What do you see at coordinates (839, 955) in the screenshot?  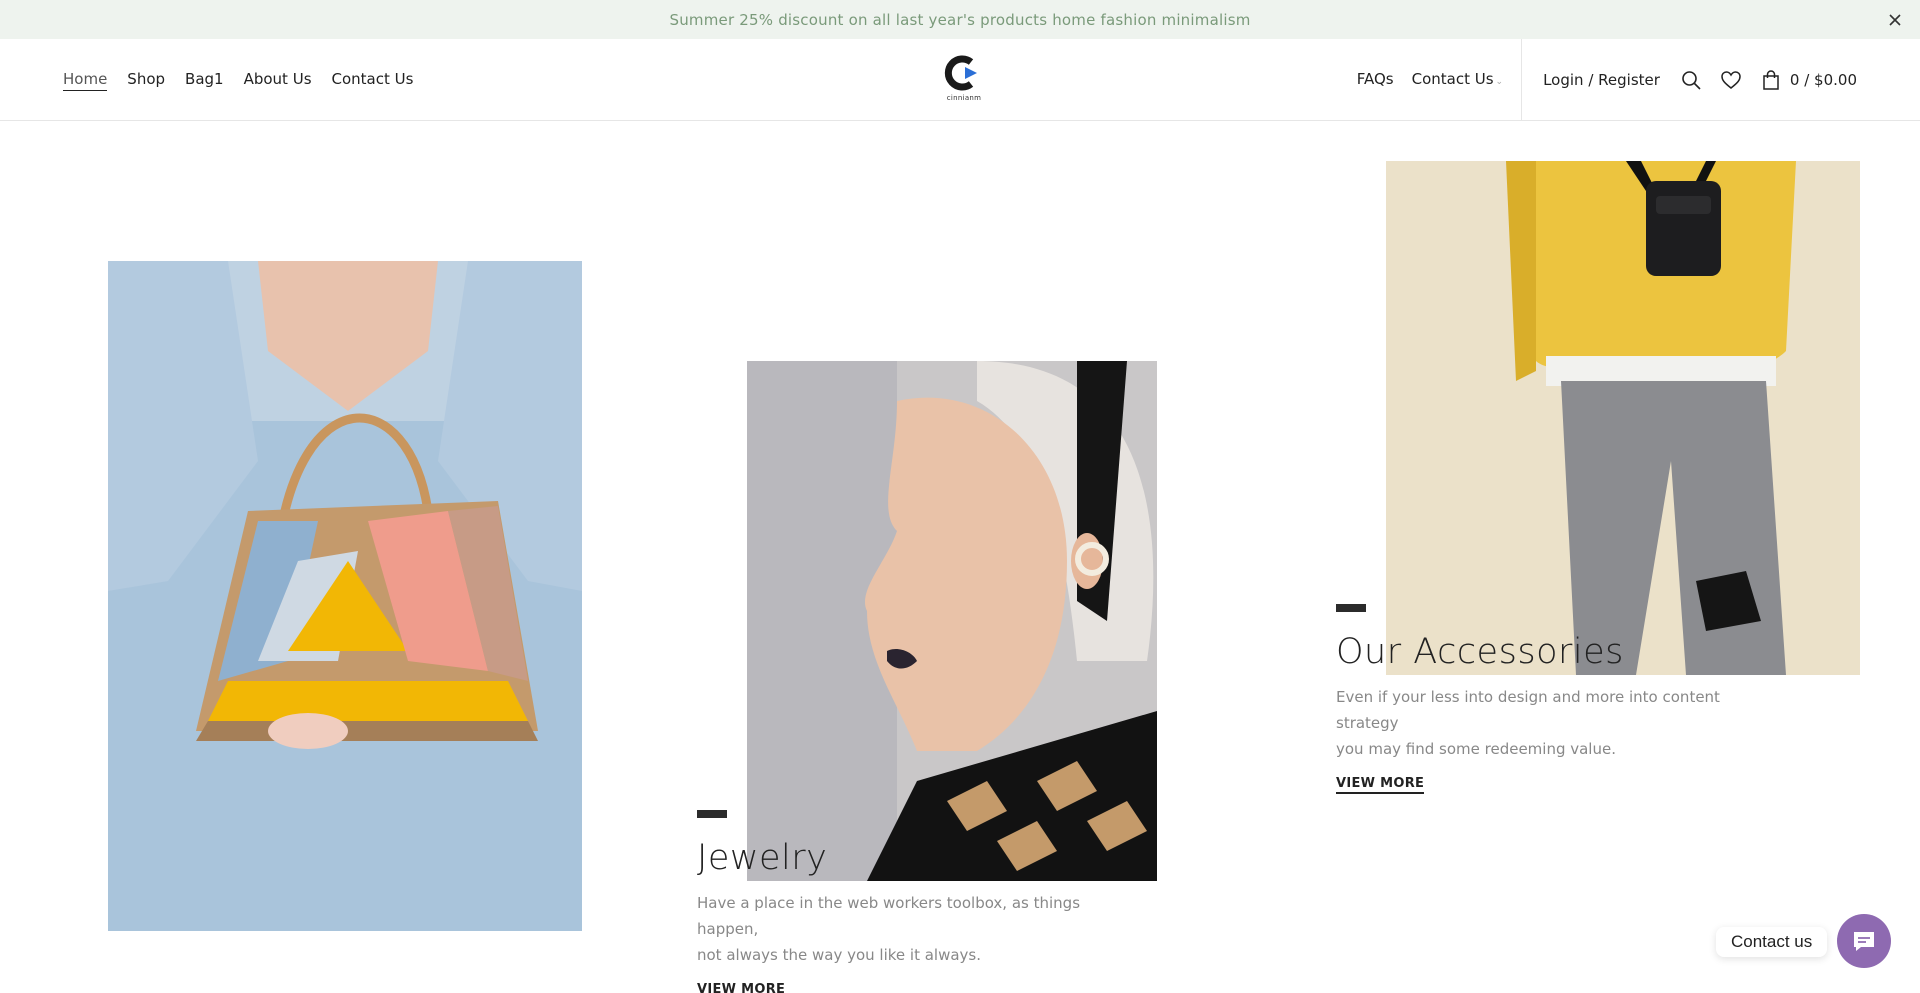 I see `jewelry-desc-line2: not always the way you like it always.` at bounding box center [839, 955].